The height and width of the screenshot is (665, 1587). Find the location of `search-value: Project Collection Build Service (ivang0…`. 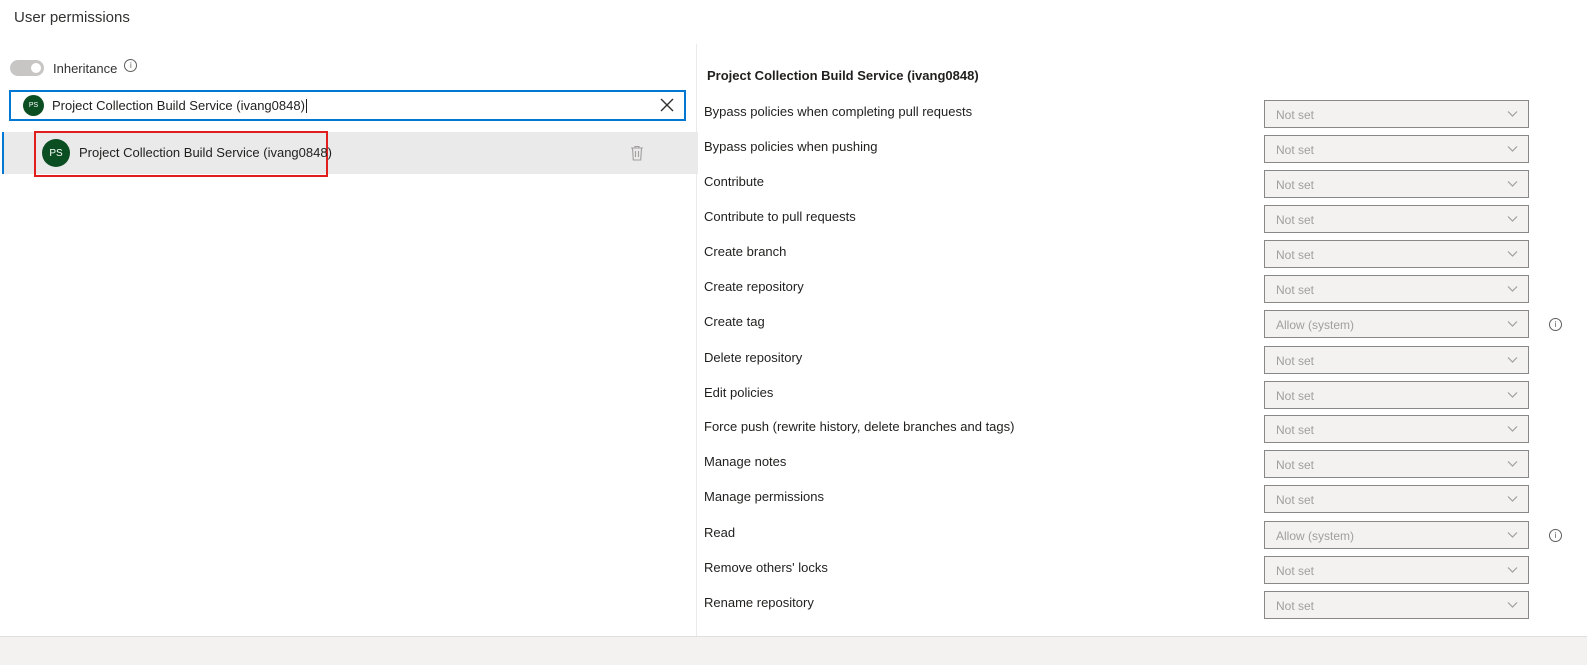

search-value: Project Collection Build Service (ivang0… is located at coordinates (179, 106).